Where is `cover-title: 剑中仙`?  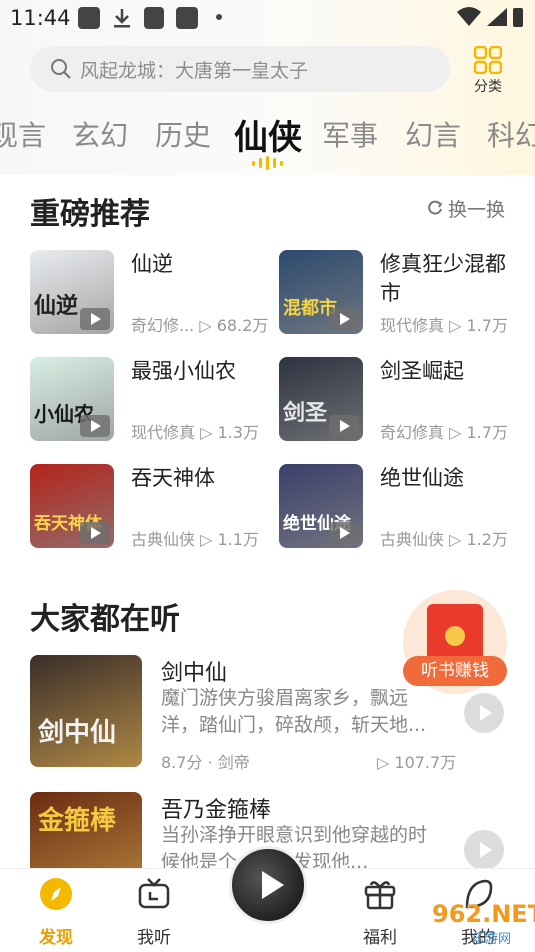
cover-title: 剑中仙 is located at coordinates (77, 733).